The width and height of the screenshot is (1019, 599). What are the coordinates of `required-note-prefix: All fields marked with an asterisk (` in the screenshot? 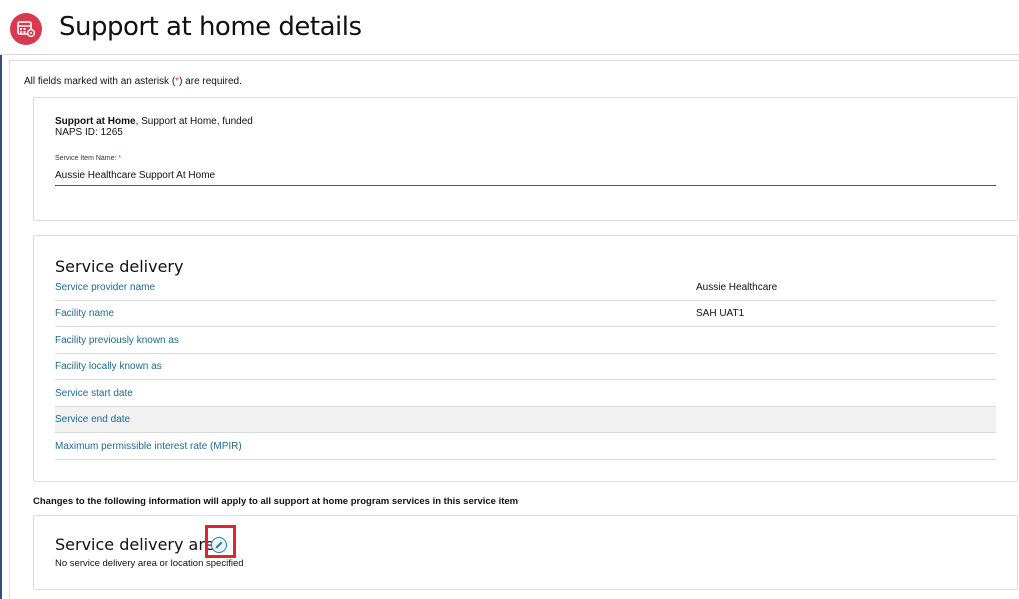 It's located at (100, 81).